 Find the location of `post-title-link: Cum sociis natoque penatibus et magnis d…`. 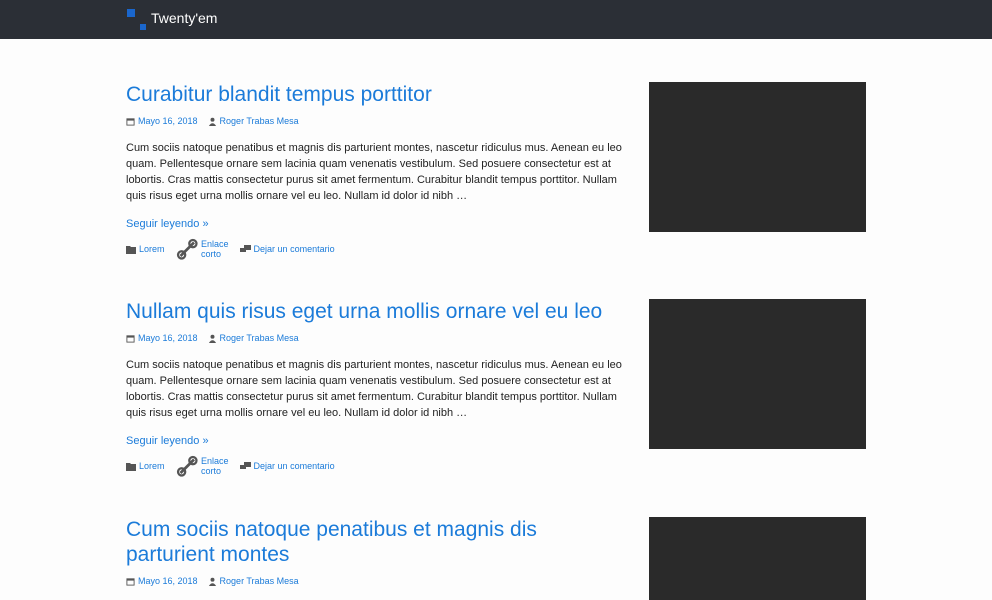

post-title-link: Cum sociis natoque penatibus et magnis d… is located at coordinates (346, 542).